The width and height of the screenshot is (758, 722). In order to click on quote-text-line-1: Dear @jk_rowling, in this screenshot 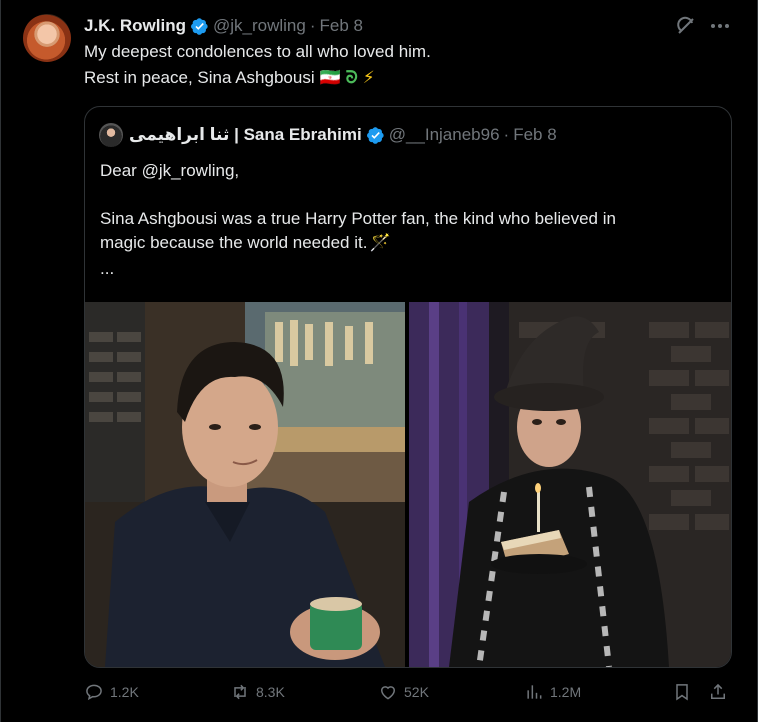, I will do `click(170, 170)`.